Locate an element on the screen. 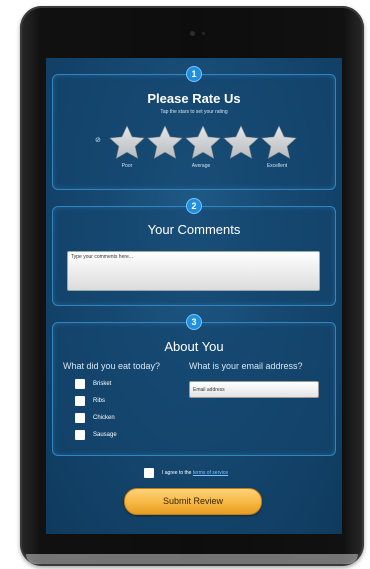 This screenshot has height=569, width=370. submit-review-button: Submit Review is located at coordinates (193, 501).